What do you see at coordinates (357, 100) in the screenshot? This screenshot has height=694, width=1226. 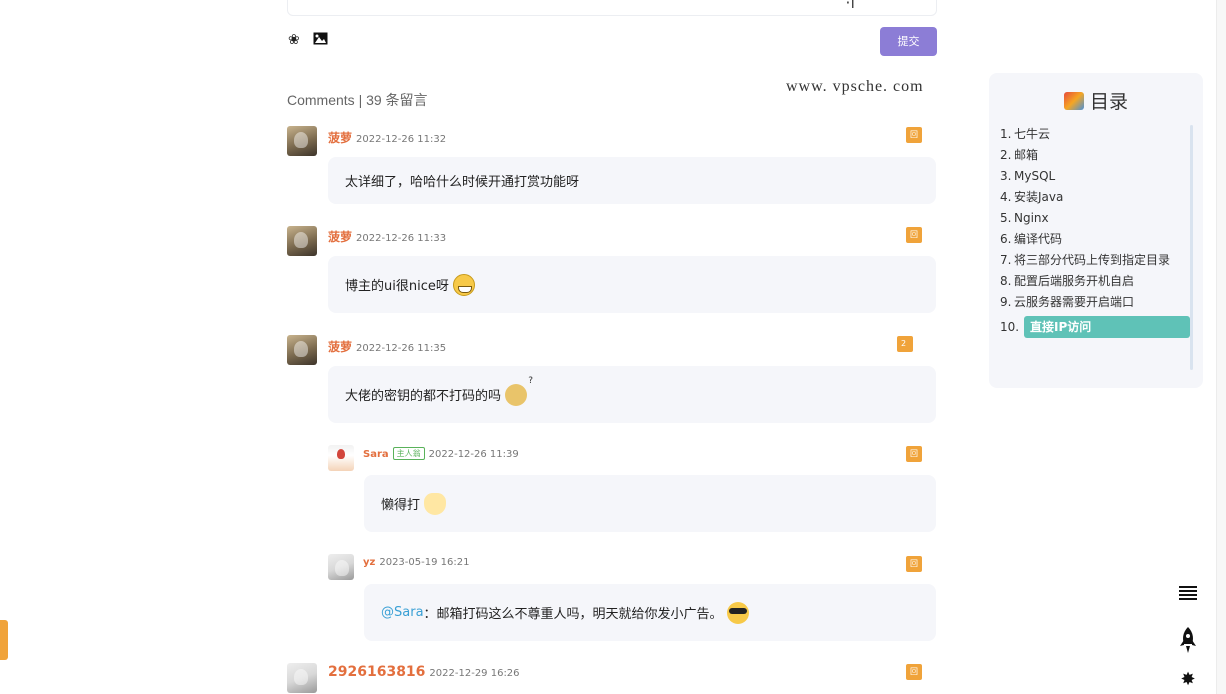 I see `comments-title: Comments | 39 条留言` at bounding box center [357, 100].